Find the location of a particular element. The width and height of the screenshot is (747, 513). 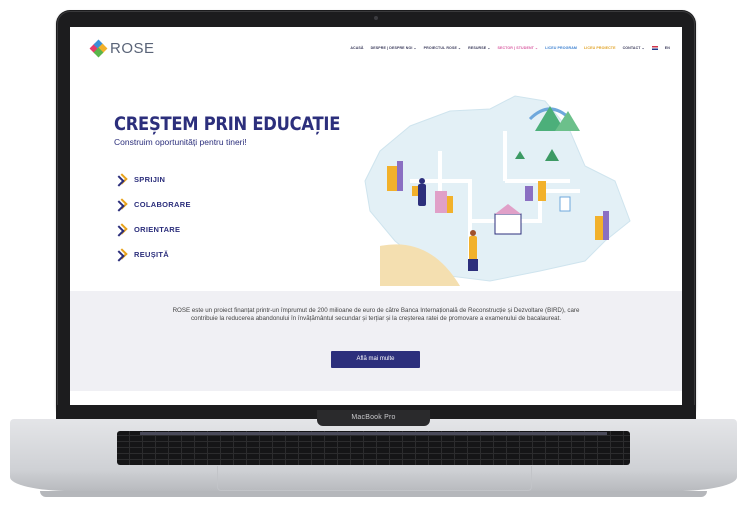

language-switch: EN is located at coordinates (667, 48).